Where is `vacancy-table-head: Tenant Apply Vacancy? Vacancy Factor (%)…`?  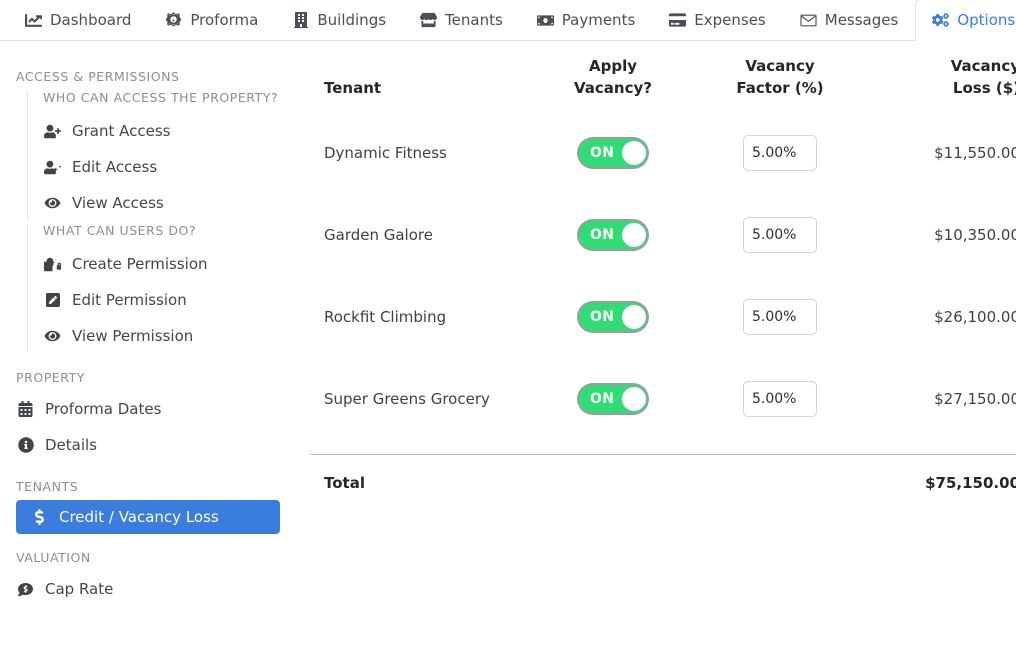
vacancy-table-head: Tenant Apply Vacancy? Vacancy Factor (%)… is located at coordinates (663, 83).